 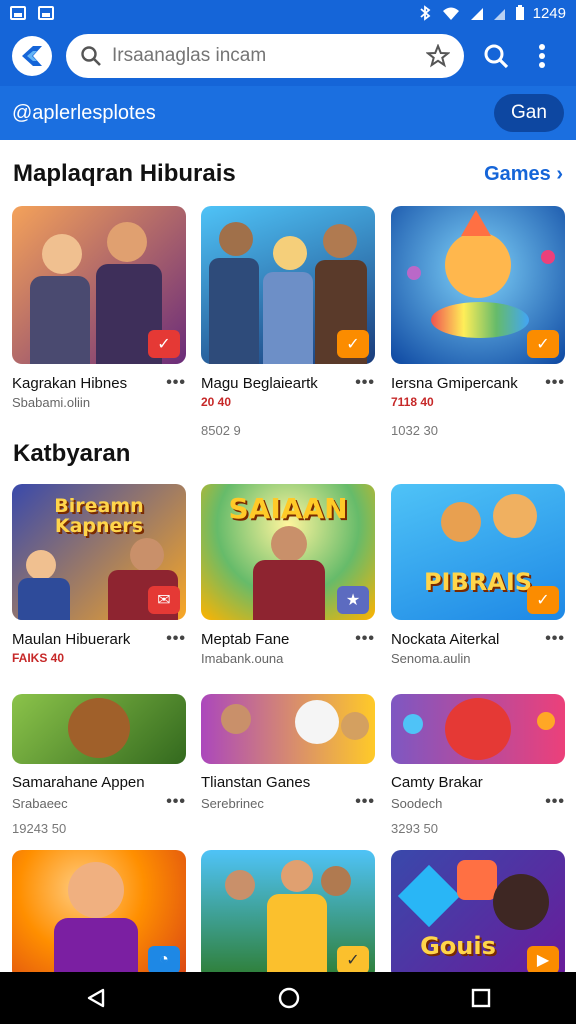 What do you see at coordinates (543, 959) in the screenshot?
I see `game-badge-icon: ▶` at bounding box center [543, 959].